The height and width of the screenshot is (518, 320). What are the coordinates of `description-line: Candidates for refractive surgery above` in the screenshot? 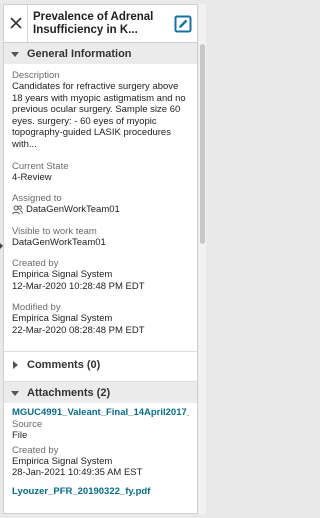 It's located at (95, 86).